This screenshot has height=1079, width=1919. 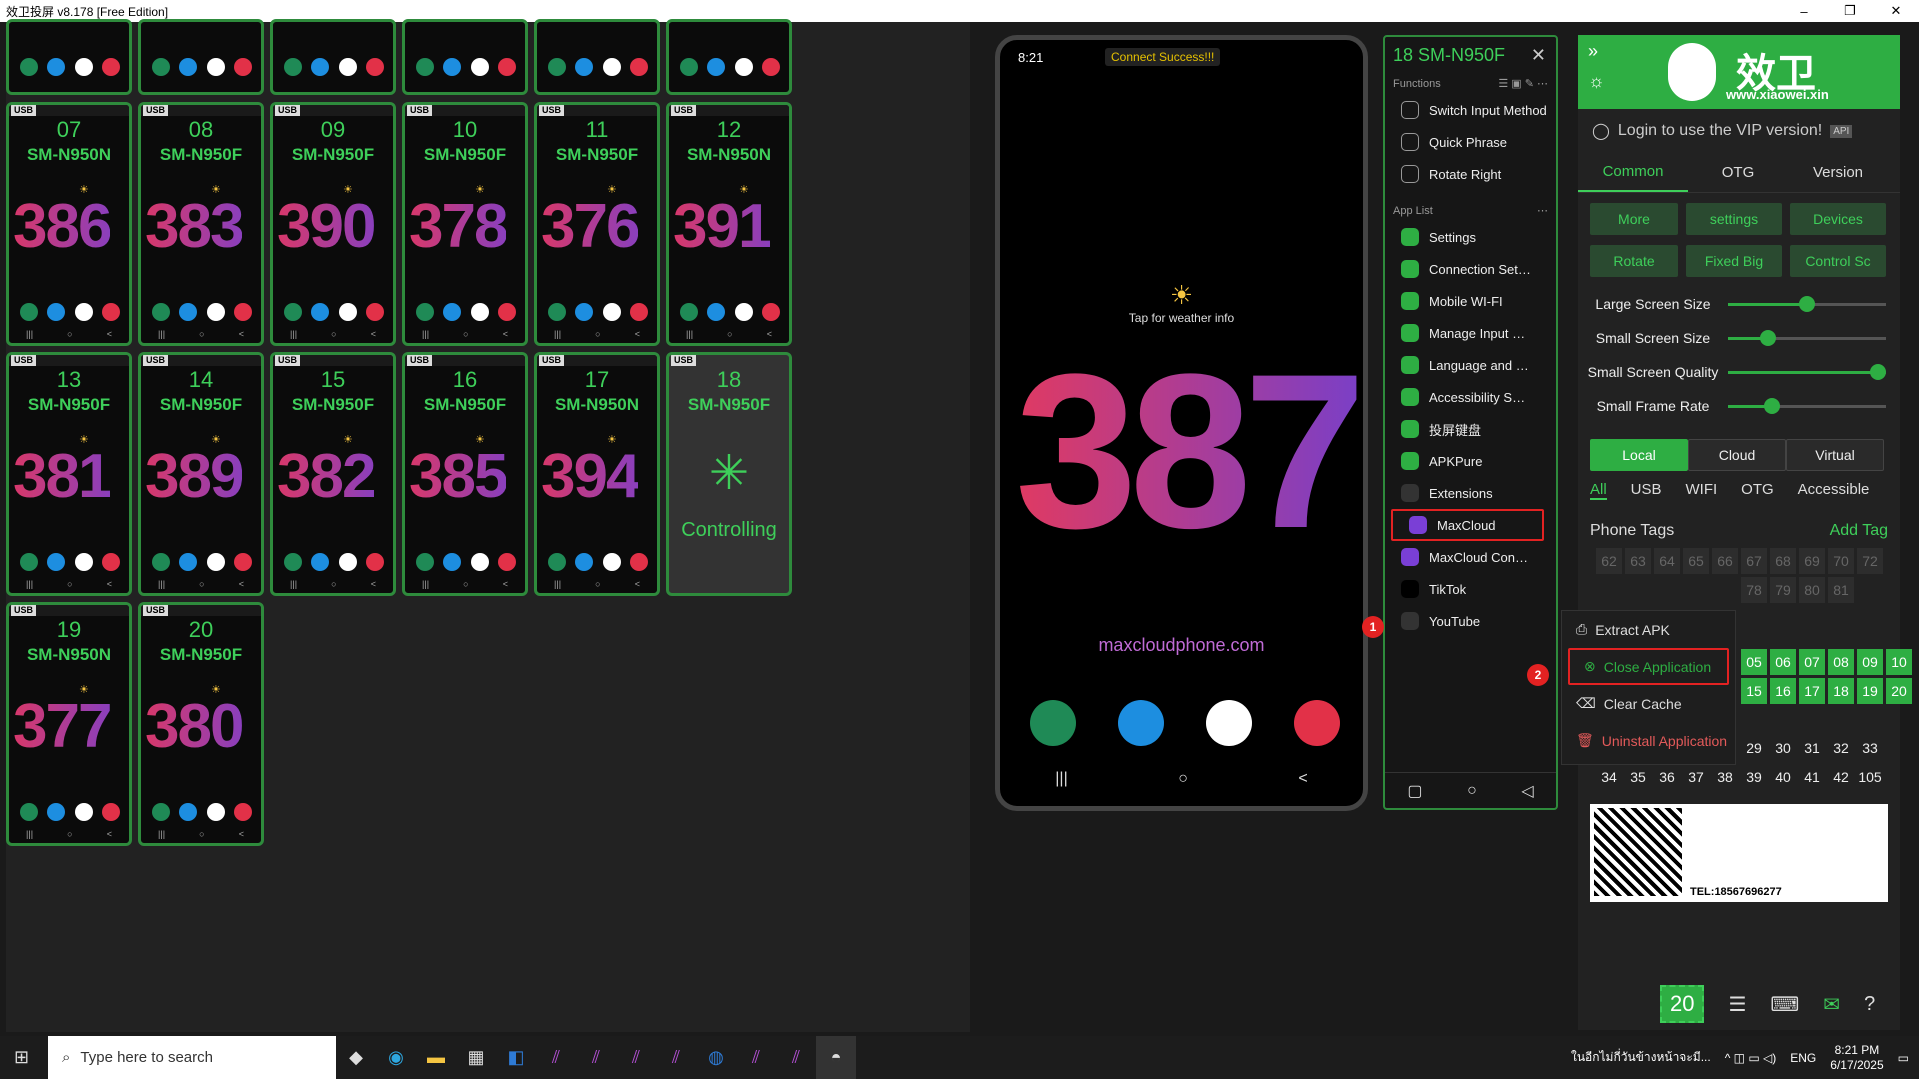 I want to click on tag-chip: 18, so click(x=1841, y=691).